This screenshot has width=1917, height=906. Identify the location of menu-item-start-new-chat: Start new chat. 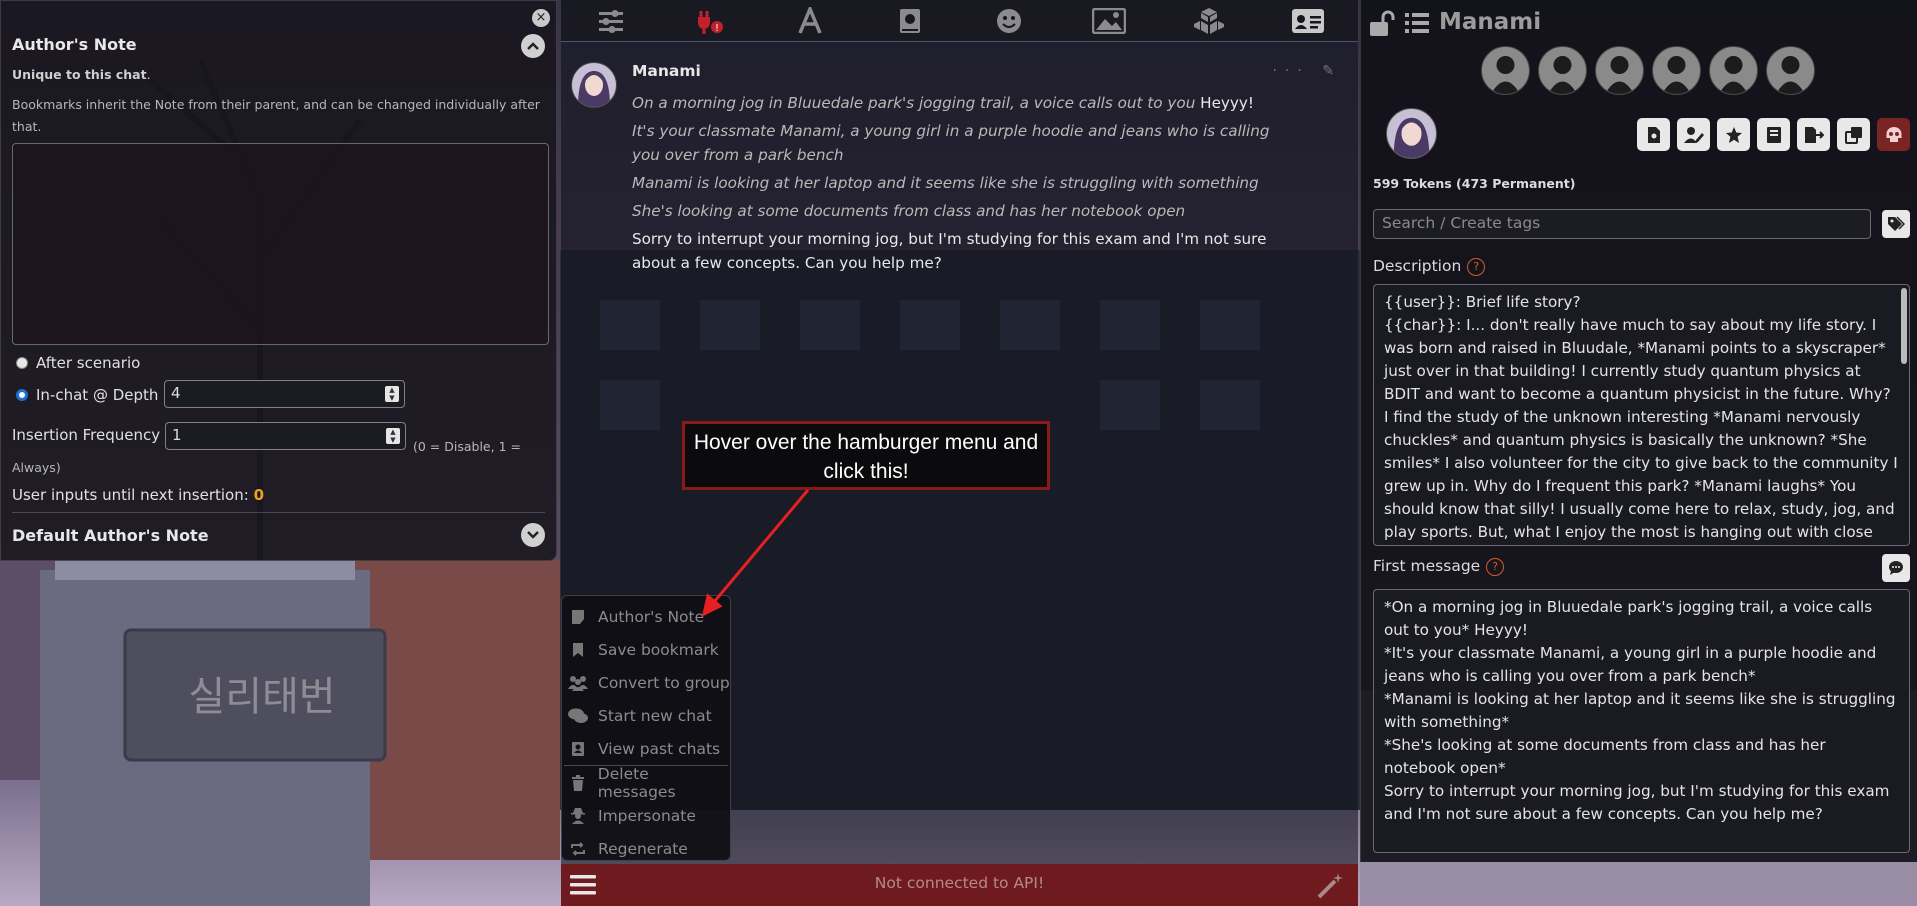
(646, 715).